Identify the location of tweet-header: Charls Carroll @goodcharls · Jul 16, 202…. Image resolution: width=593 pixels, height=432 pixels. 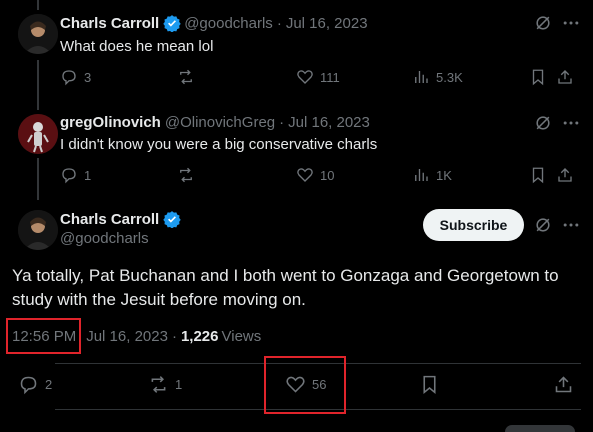
(214, 23).